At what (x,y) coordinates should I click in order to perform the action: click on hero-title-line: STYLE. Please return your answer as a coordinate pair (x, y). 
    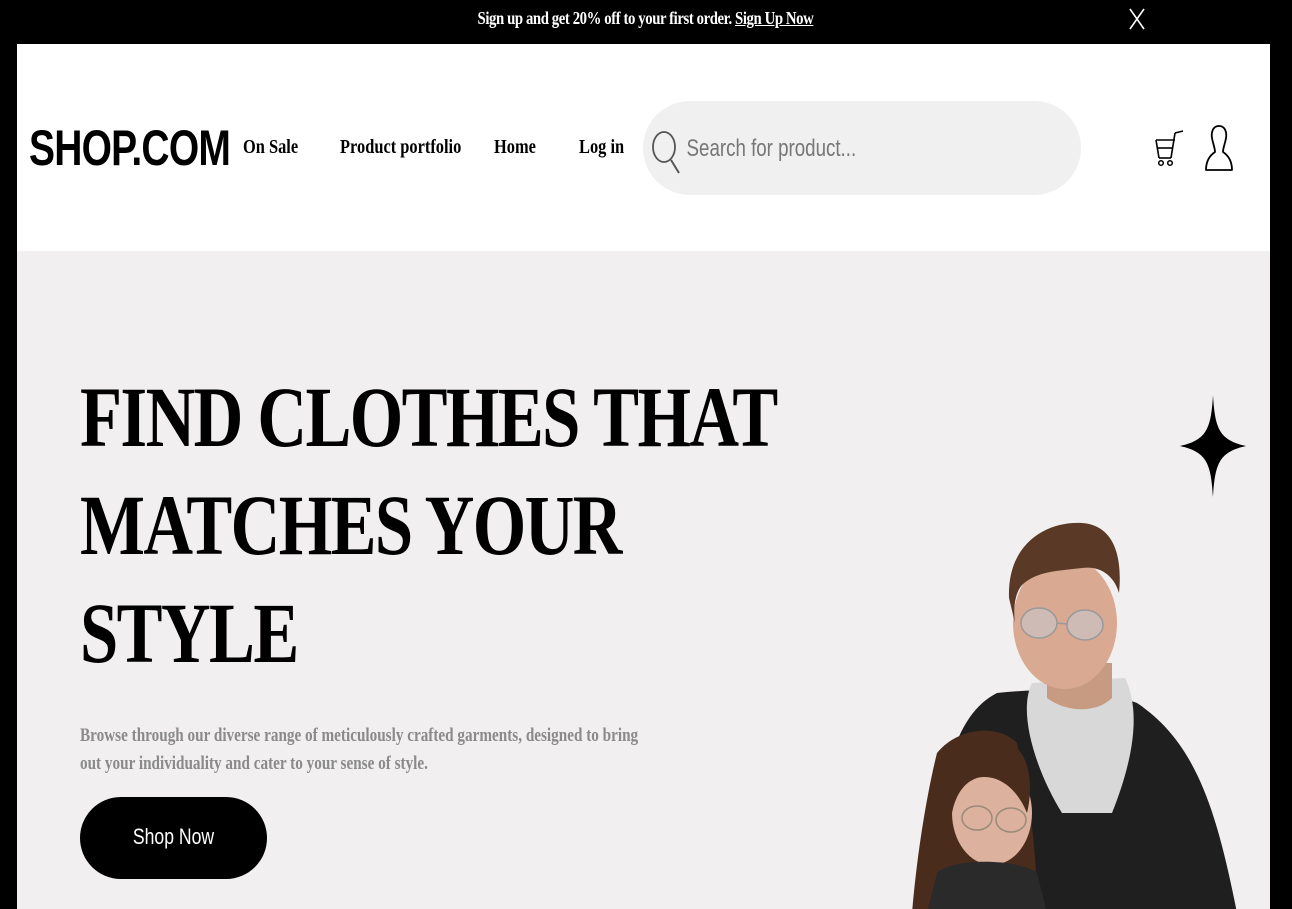
    Looking at the image, I should click on (189, 633).